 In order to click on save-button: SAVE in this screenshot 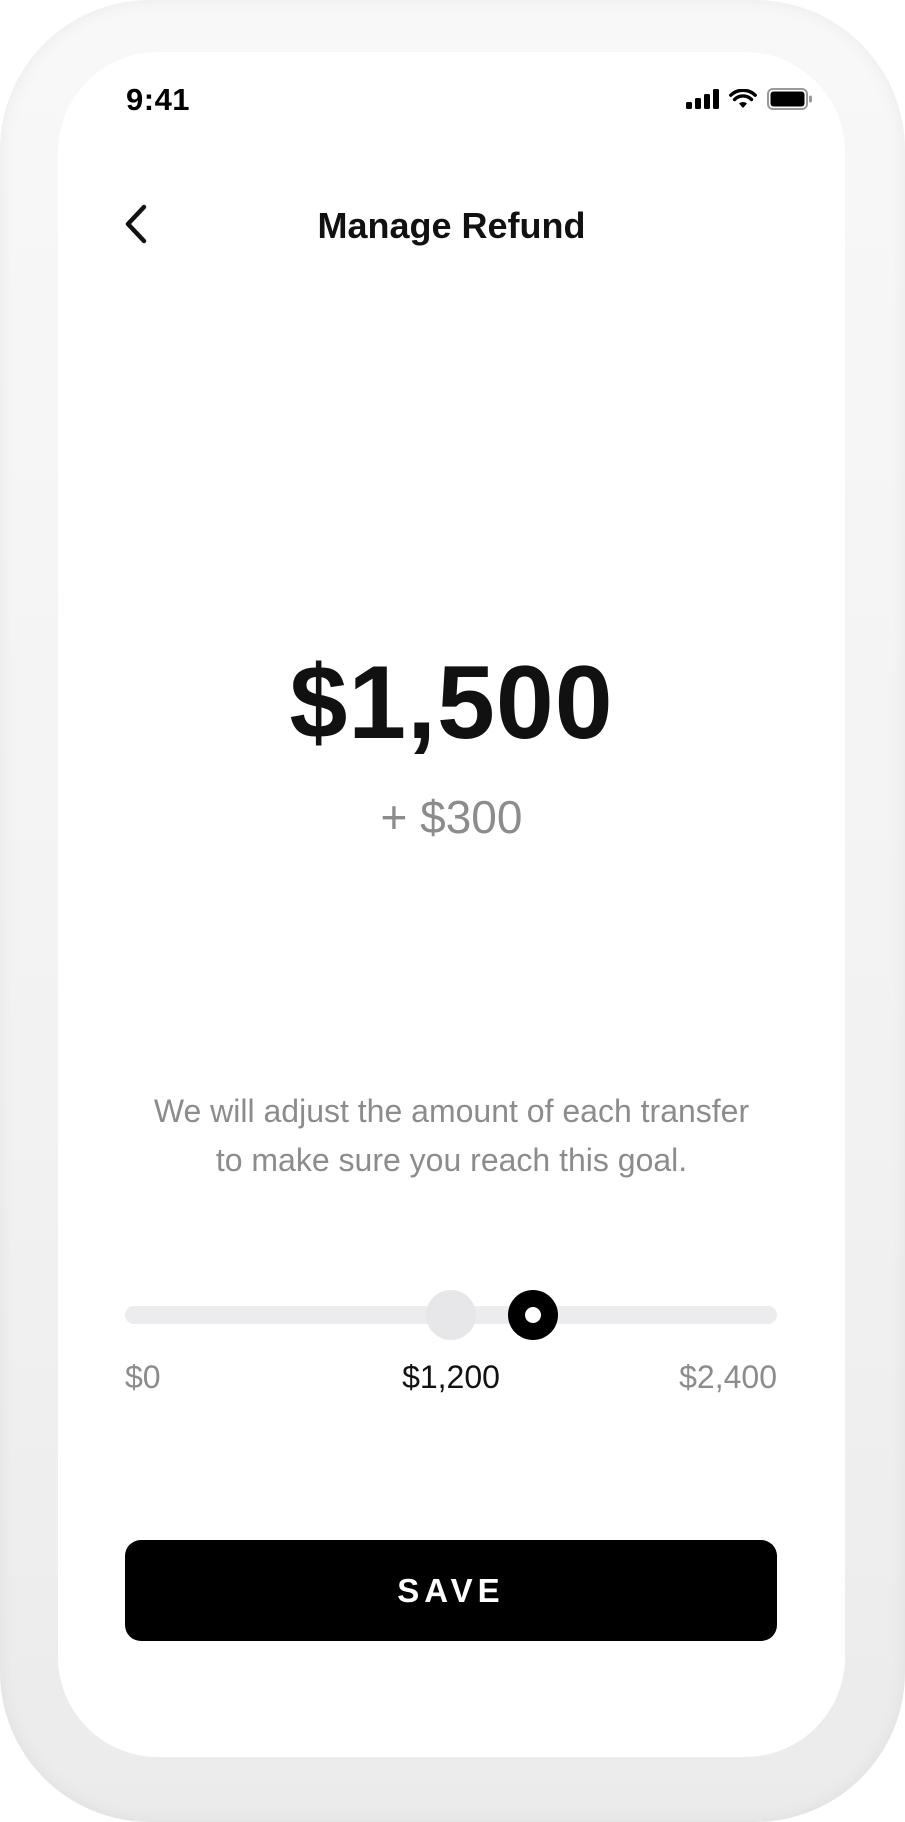, I will do `click(451, 1590)`.